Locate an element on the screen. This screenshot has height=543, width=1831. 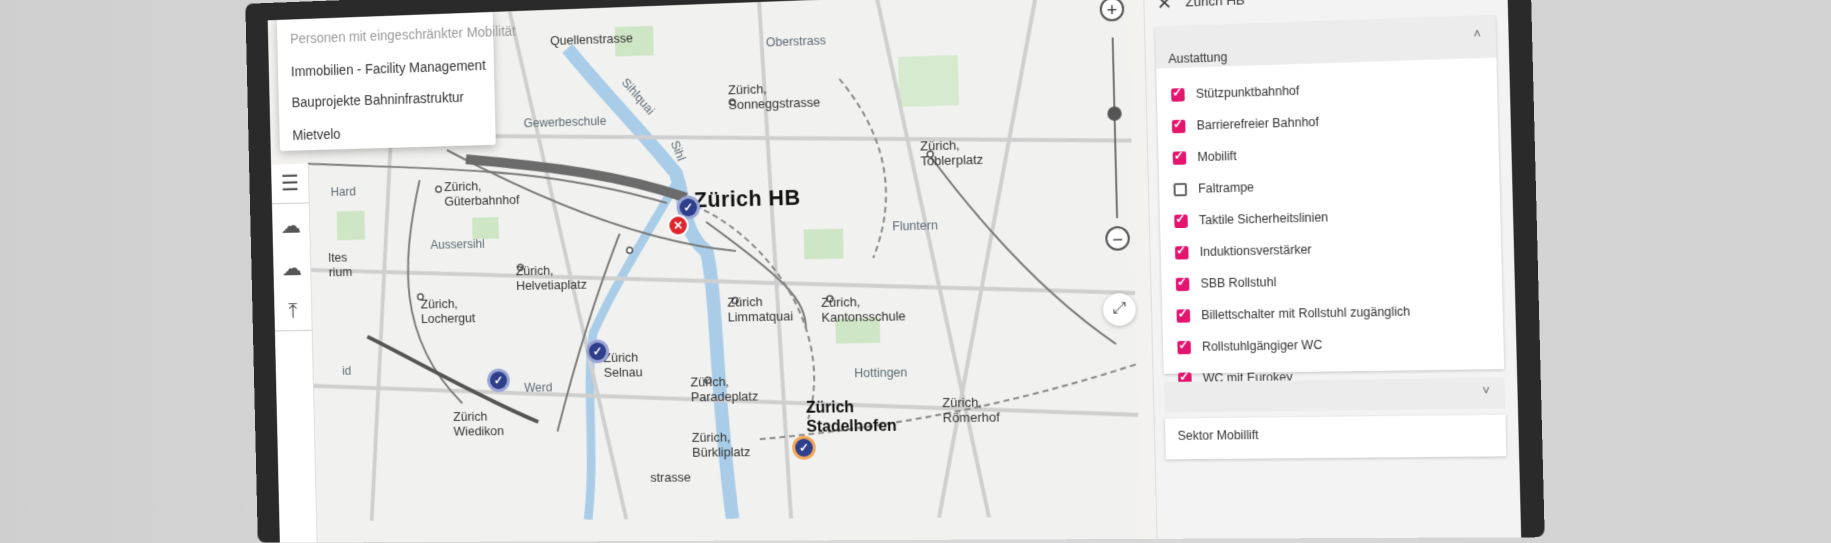
equipment-row: Stützpunktbahnhof is located at coordinates (1235, 94).